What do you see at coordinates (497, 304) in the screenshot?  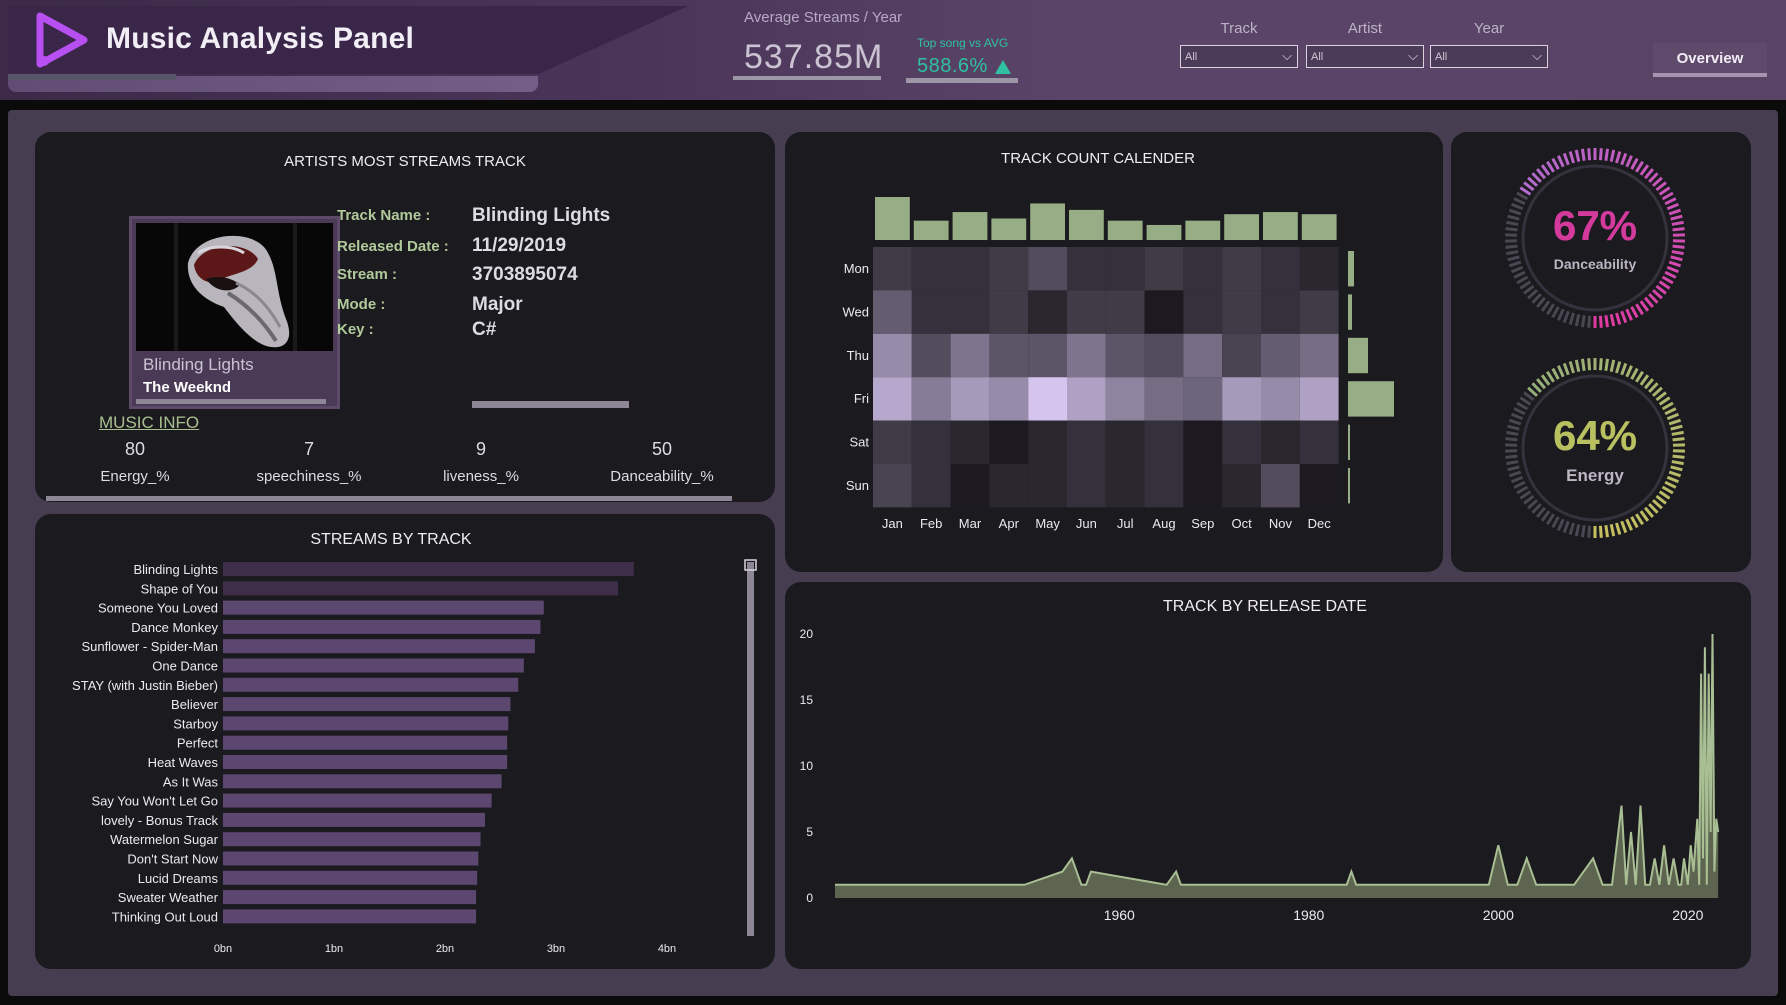 I see `mode-value: Major` at bounding box center [497, 304].